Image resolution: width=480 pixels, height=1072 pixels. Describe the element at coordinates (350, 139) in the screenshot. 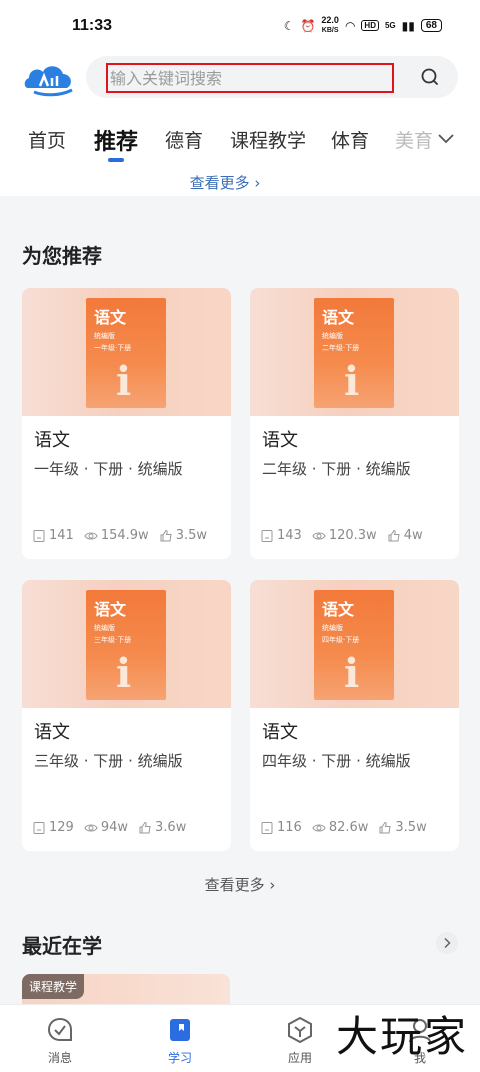

I see `tab-sports: 体育` at that location.